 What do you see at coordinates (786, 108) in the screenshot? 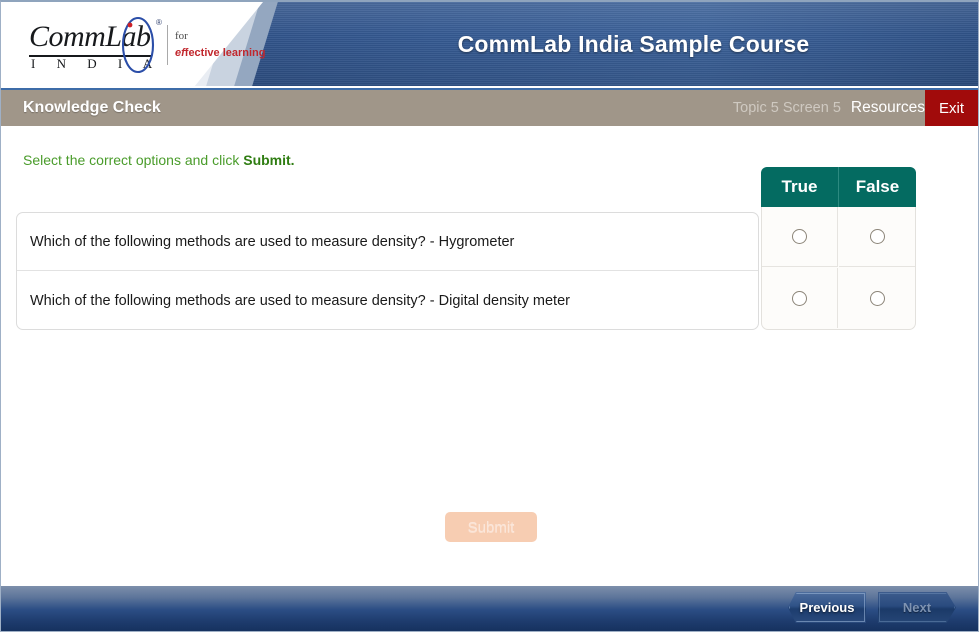
I see `progress-indicator: Topic 5 Screen 5` at bounding box center [786, 108].